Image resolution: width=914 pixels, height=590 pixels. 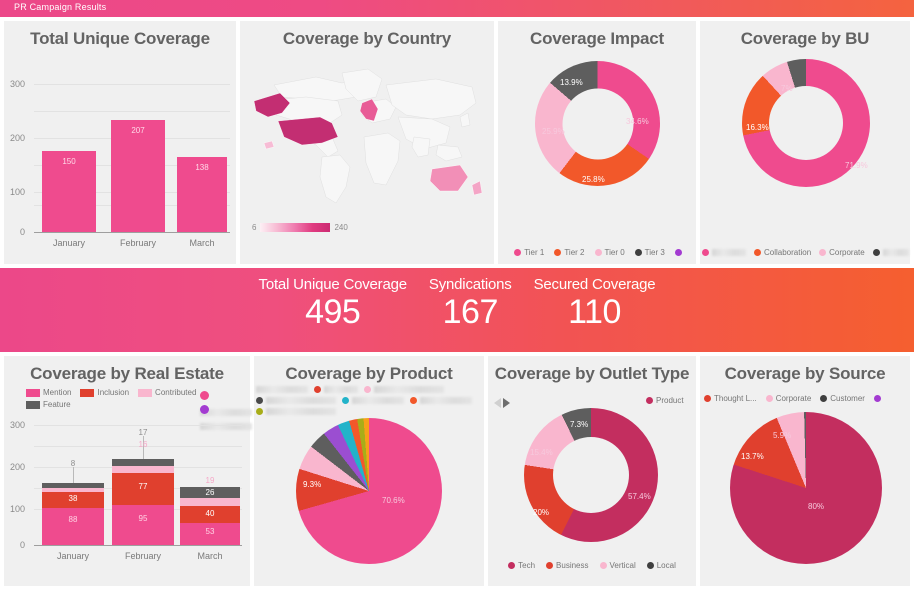 What do you see at coordinates (470, 284) in the screenshot?
I see `kpi-label: Syndications` at bounding box center [470, 284].